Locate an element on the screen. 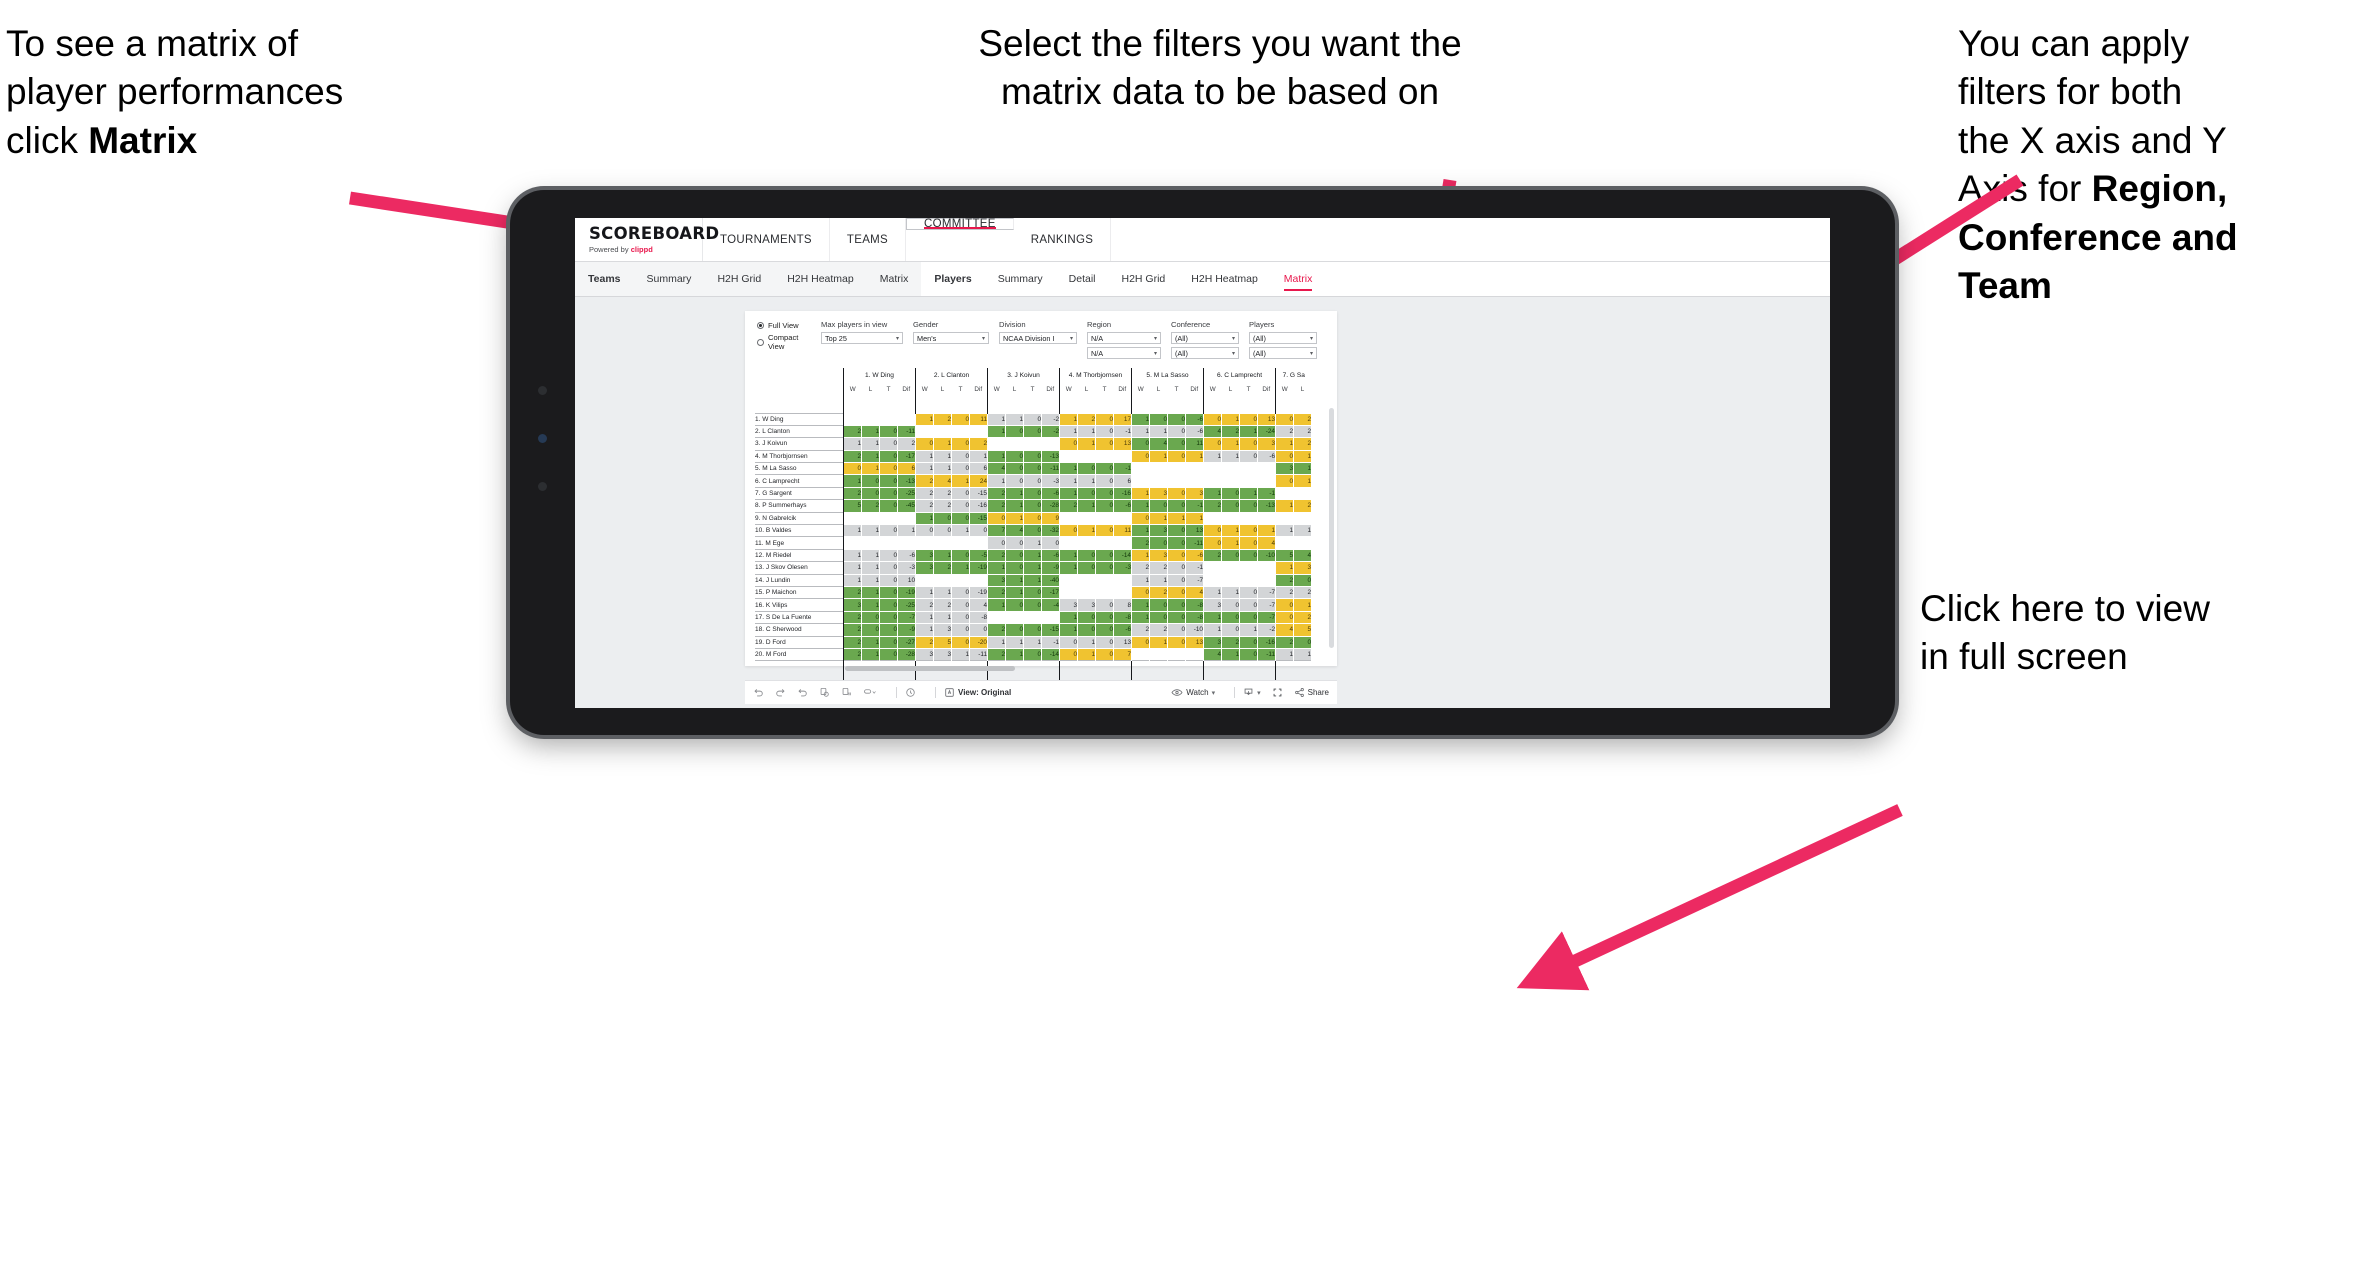  subnav-players-detail: Detail is located at coordinates (1082, 279).